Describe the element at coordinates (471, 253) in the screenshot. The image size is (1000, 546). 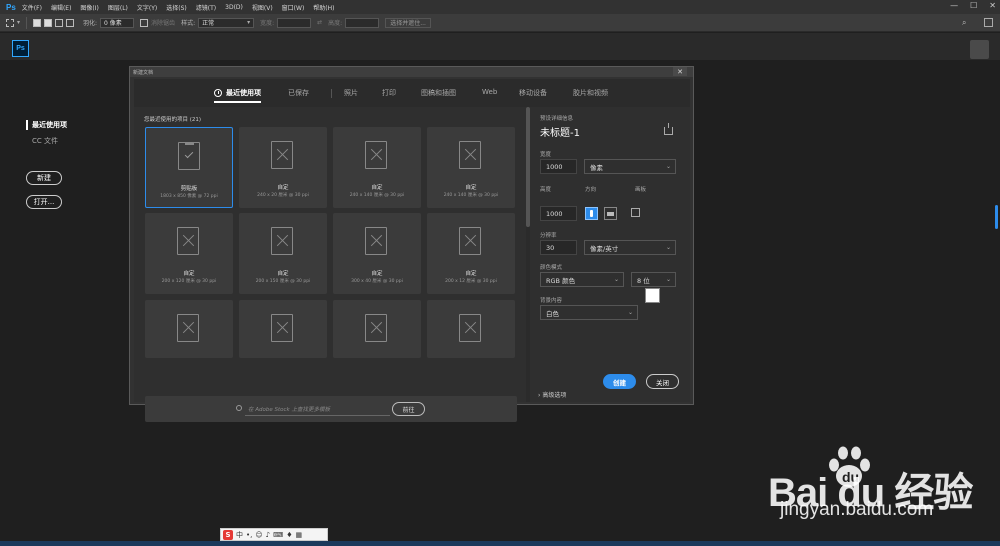
I see `preset-card: 自定 200 x 12 厘米 @ 30 ppi` at that location.